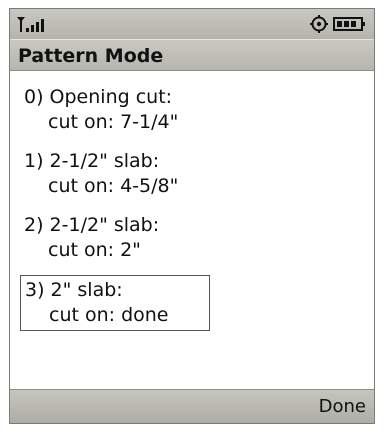 This screenshot has width=384, height=432. What do you see at coordinates (92, 225) in the screenshot?
I see `item-title: 2) 2-1/2" slab:` at bounding box center [92, 225].